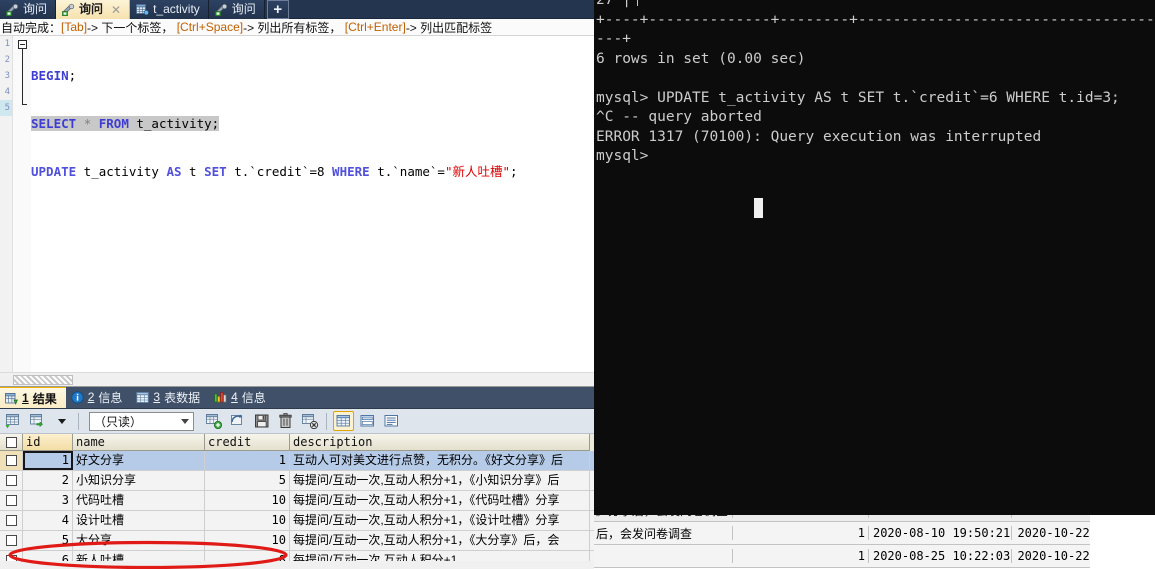 Image resolution: width=1155 pixels, height=569 pixels. I want to click on read-only-select: （只读）, so click(141, 421).